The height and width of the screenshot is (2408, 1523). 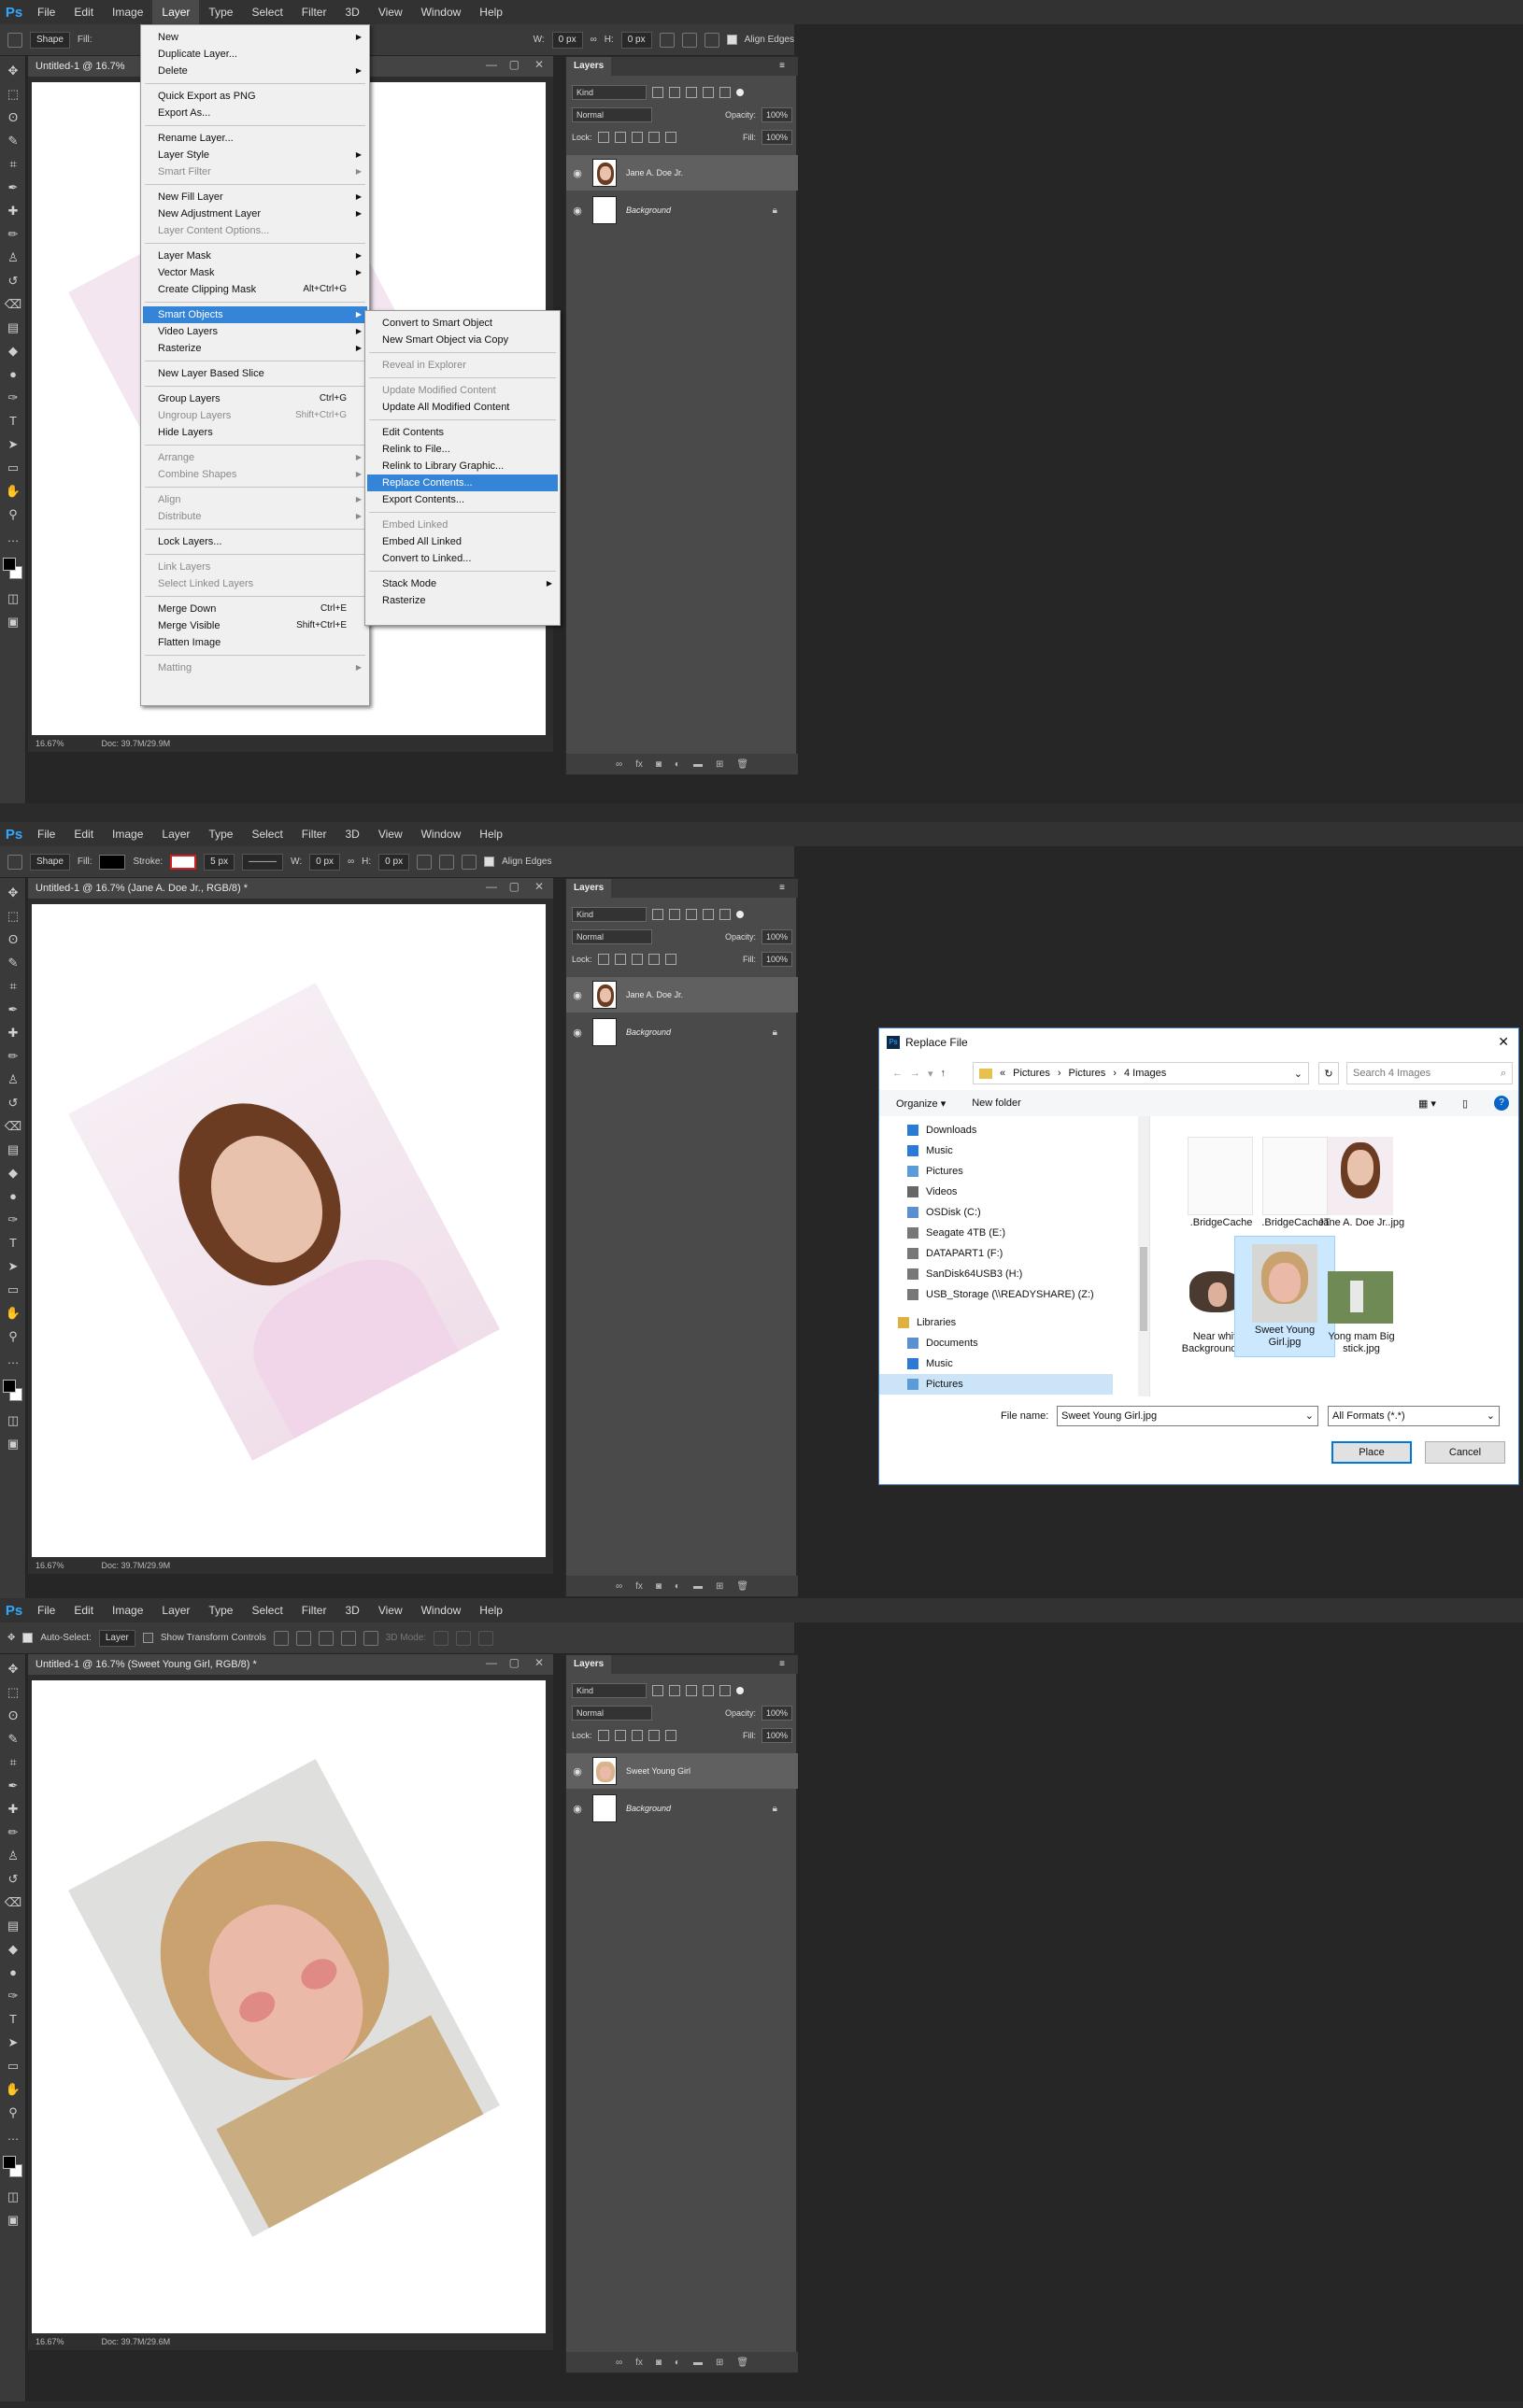 What do you see at coordinates (1141, 1073) in the screenshot?
I see `address-bar: « Pictures › Pictures › 4 Images ⌄` at bounding box center [1141, 1073].